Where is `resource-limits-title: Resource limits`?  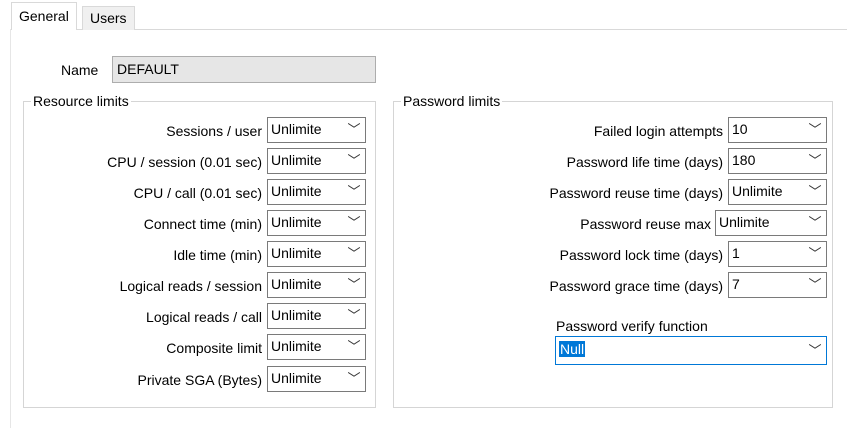
resource-limits-title: Resource limits is located at coordinates (81, 101).